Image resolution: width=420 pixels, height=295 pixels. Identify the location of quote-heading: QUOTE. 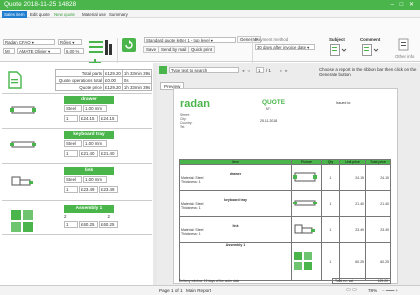
(274, 102).